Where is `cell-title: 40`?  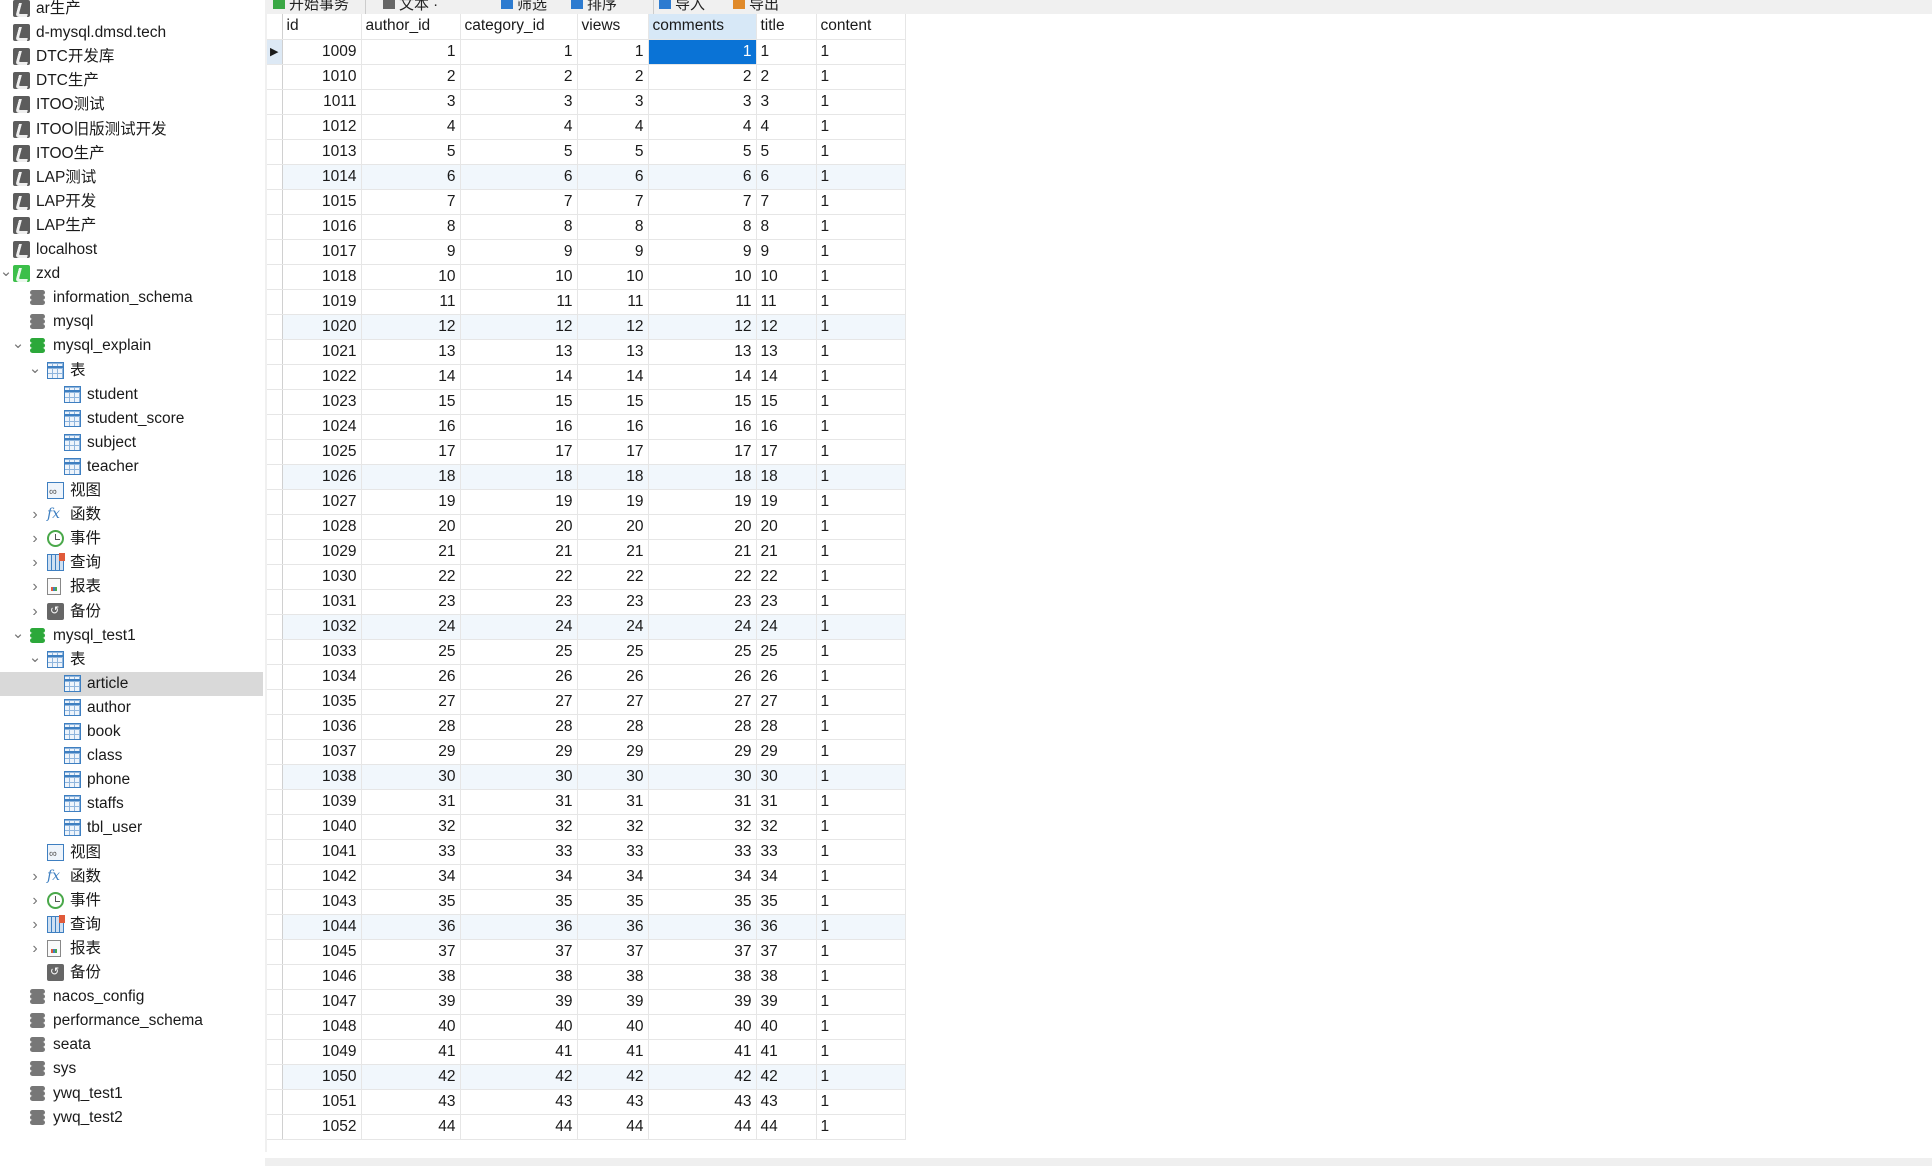 cell-title: 40 is located at coordinates (786, 1027).